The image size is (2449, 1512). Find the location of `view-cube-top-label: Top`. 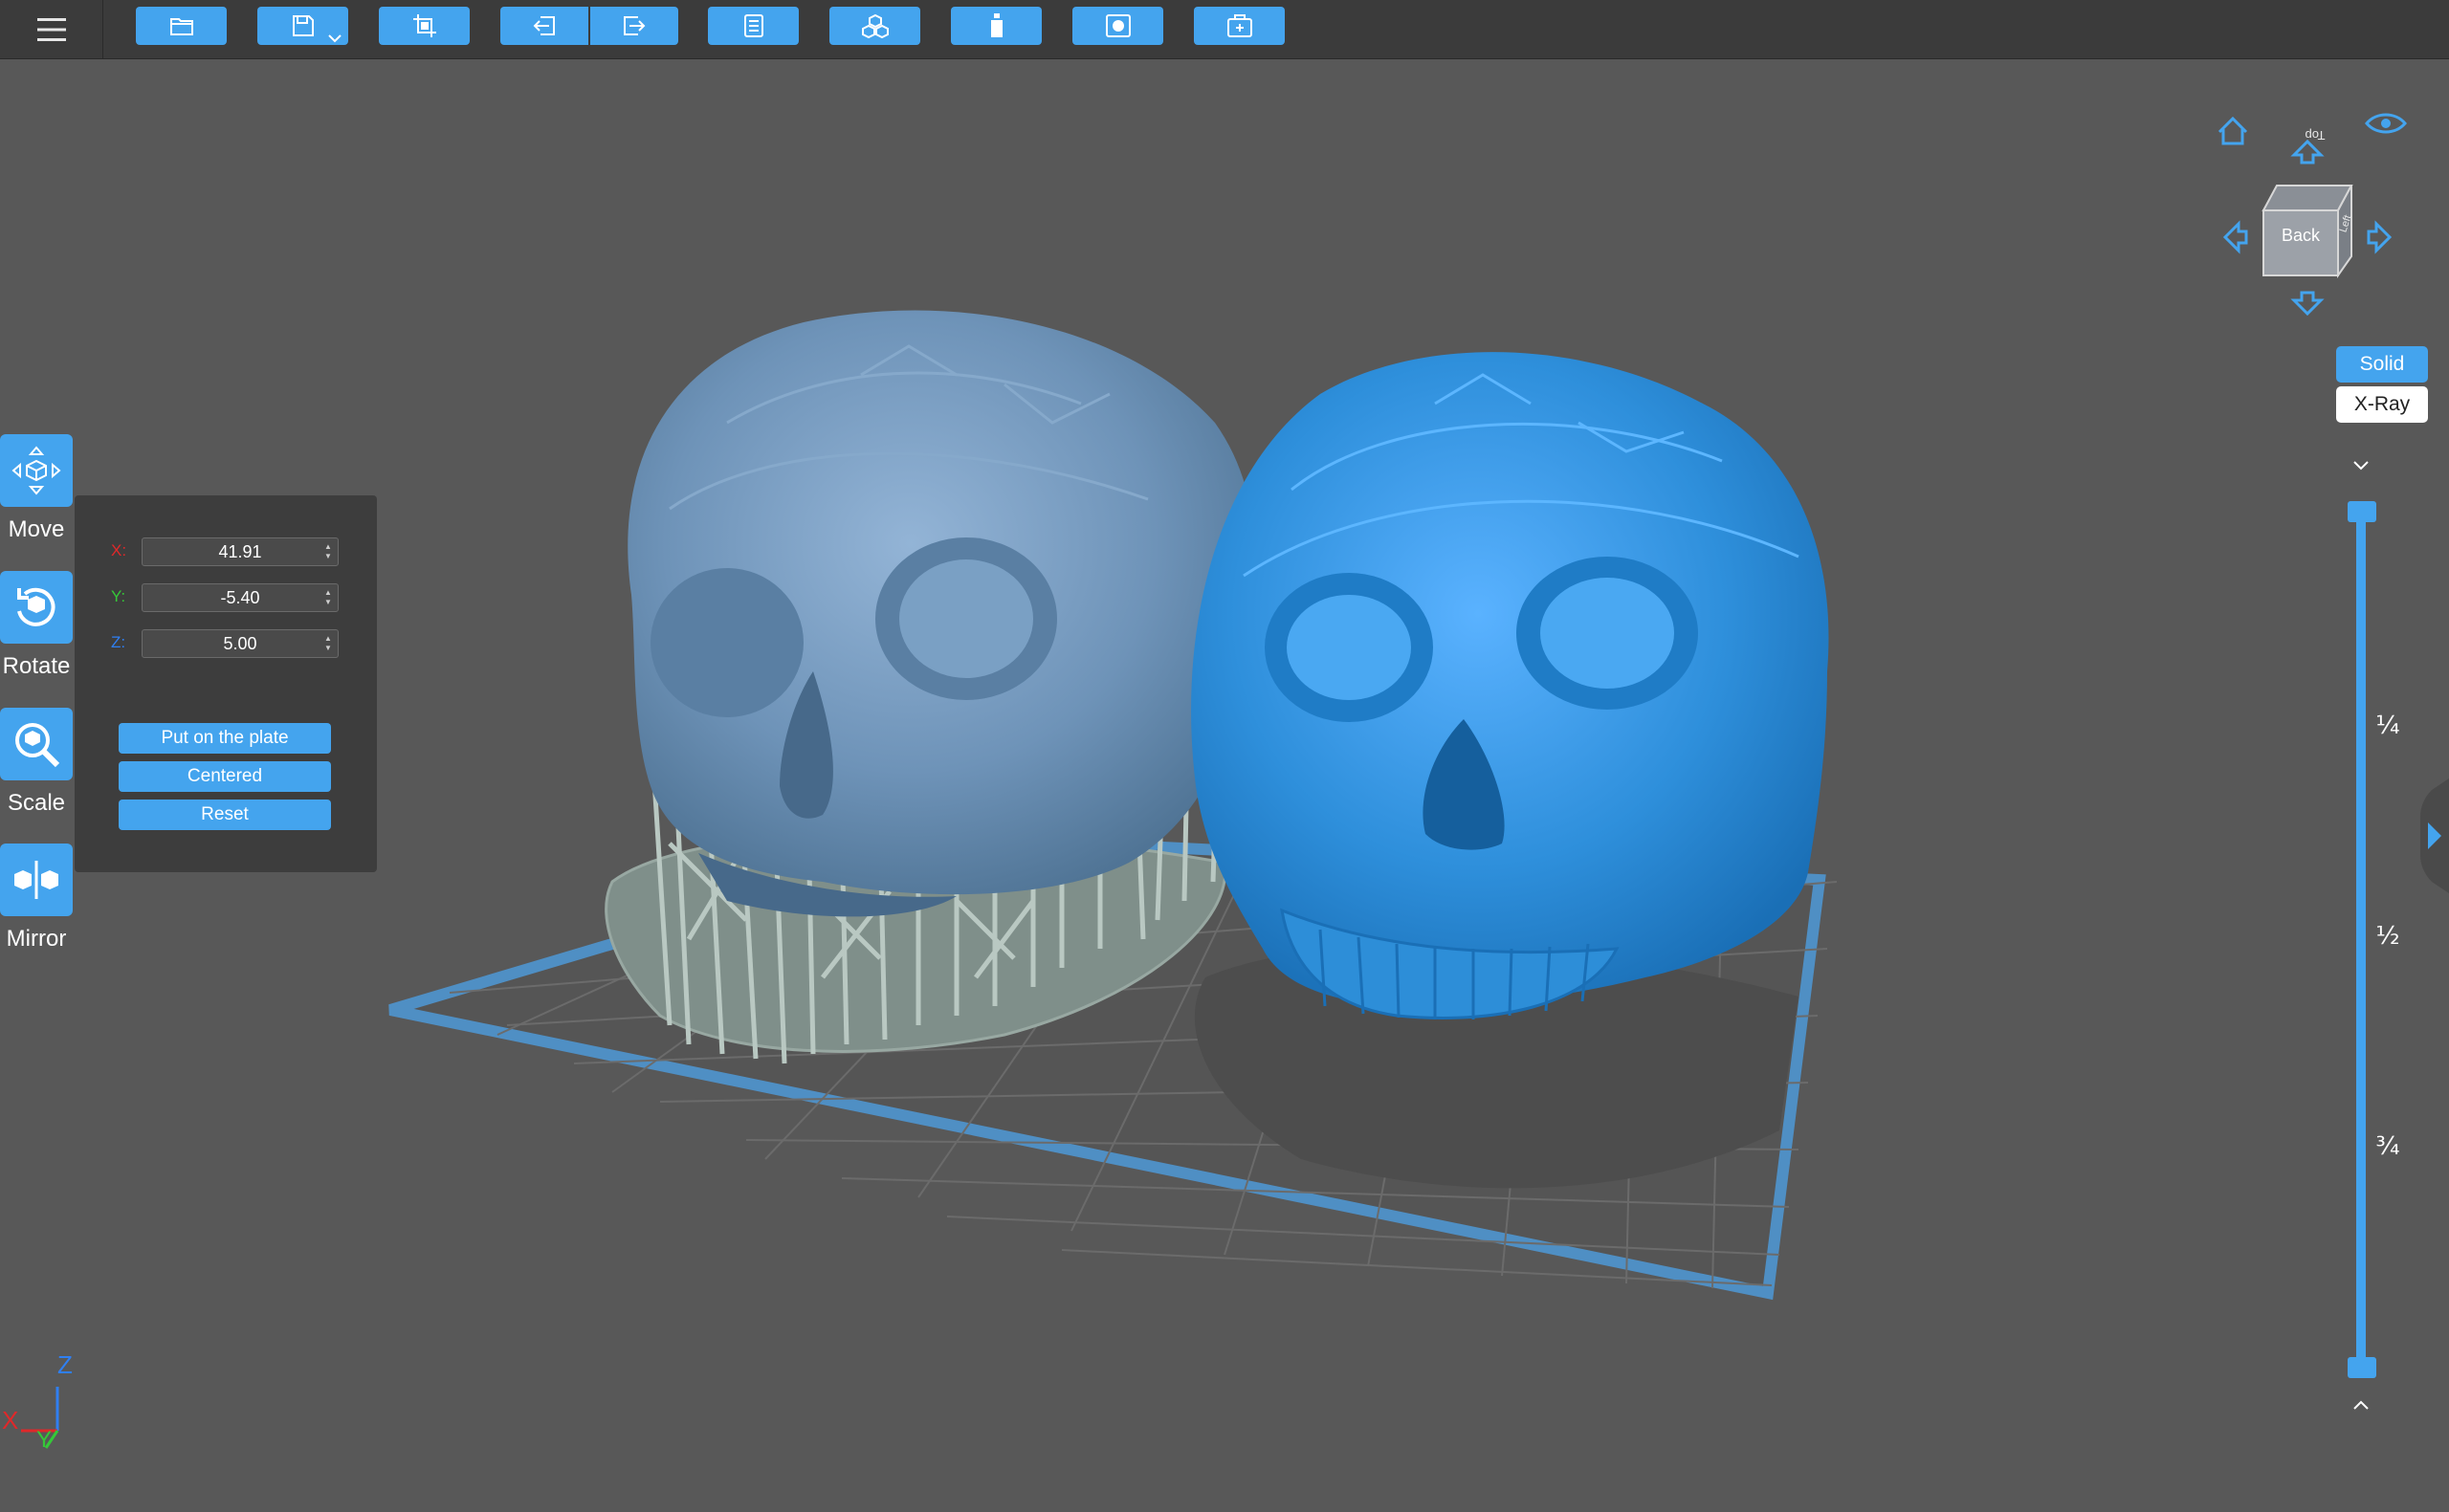

view-cube-top-label: Top is located at coordinates (2315, 135).